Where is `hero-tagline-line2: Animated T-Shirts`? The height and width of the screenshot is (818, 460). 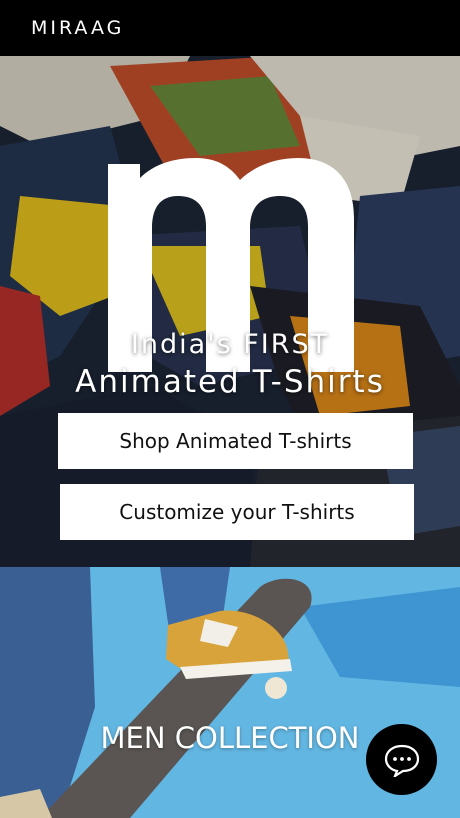
hero-tagline-line2: Animated T-Shirts is located at coordinates (230, 382).